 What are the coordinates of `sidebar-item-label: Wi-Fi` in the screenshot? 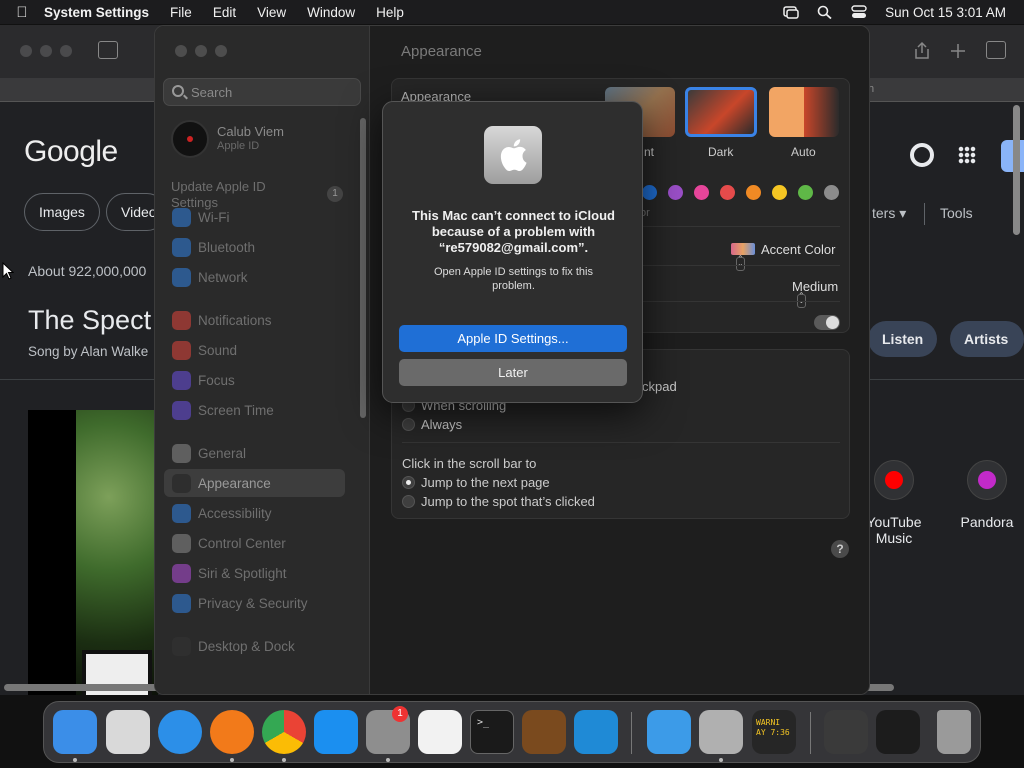 It's located at (214, 217).